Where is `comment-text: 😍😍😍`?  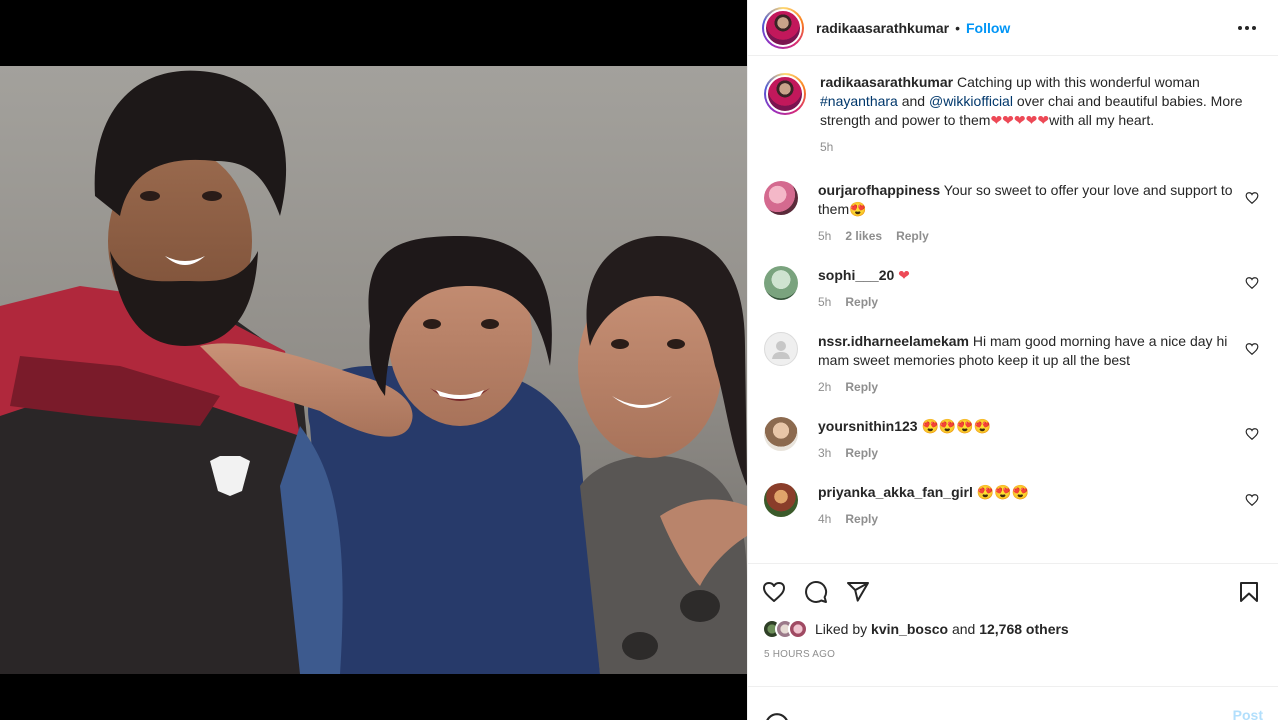
comment-text: 😍😍😍 is located at coordinates (1003, 492).